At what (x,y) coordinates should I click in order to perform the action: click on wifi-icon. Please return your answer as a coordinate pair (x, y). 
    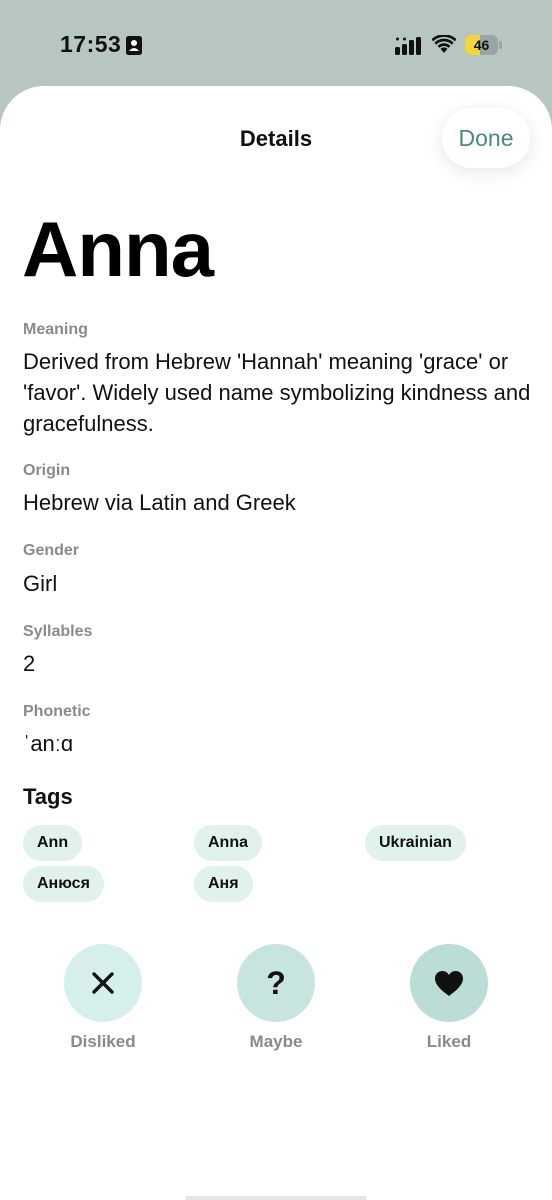
    Looking at the image, I should click on (444, 44).